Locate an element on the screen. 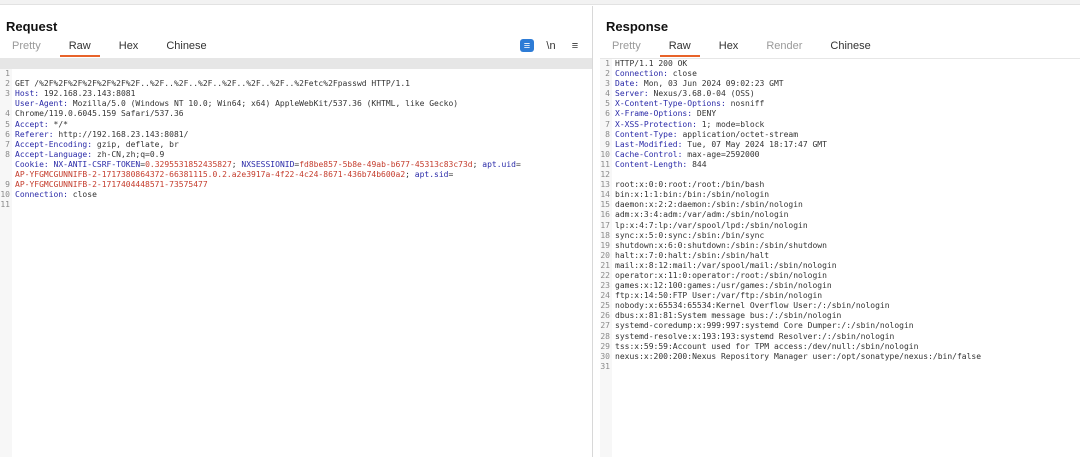 The image size is (1080, 457). request-title: Request is located at coordinates (32, 26).